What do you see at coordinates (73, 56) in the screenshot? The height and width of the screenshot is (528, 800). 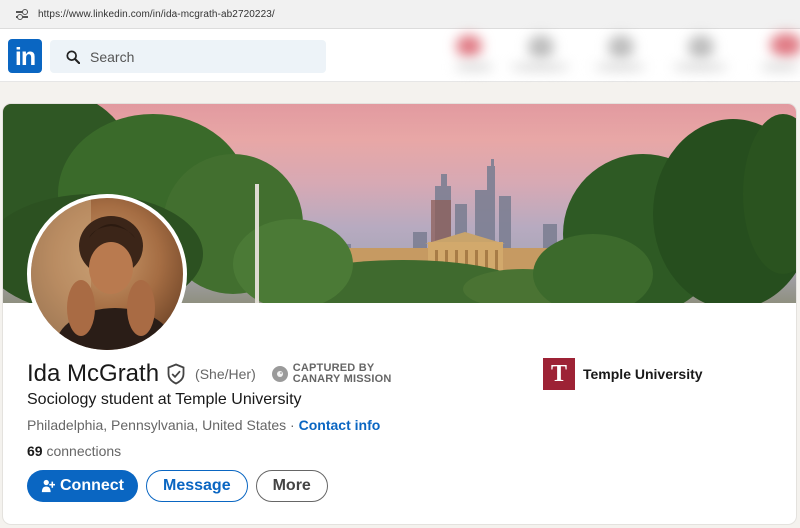 I see `search-icon` at bounding box center [73, 56].